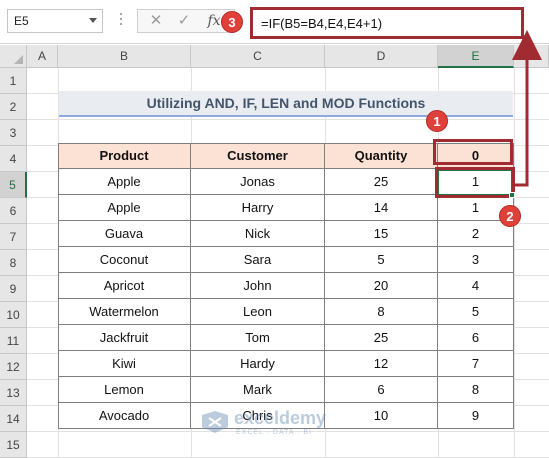 This screenshot has width=549, height=458. I want to click on watermark: exceldemy EXCEL · DATA · BI, so click(280, 425).